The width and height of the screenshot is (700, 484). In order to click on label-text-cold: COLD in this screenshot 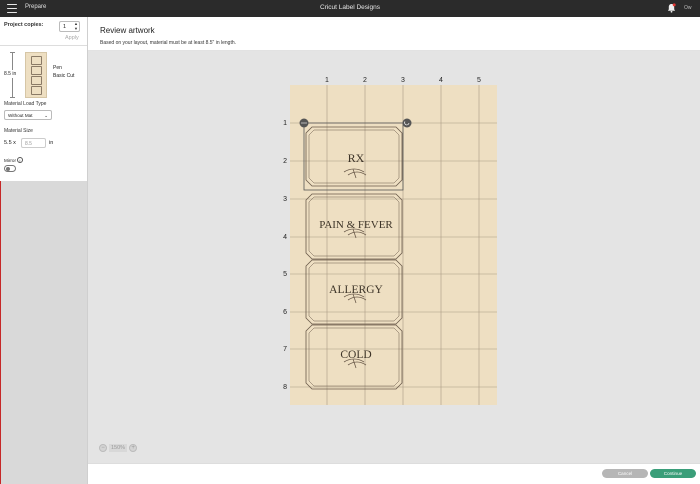, I will do `click(355, 355)`.